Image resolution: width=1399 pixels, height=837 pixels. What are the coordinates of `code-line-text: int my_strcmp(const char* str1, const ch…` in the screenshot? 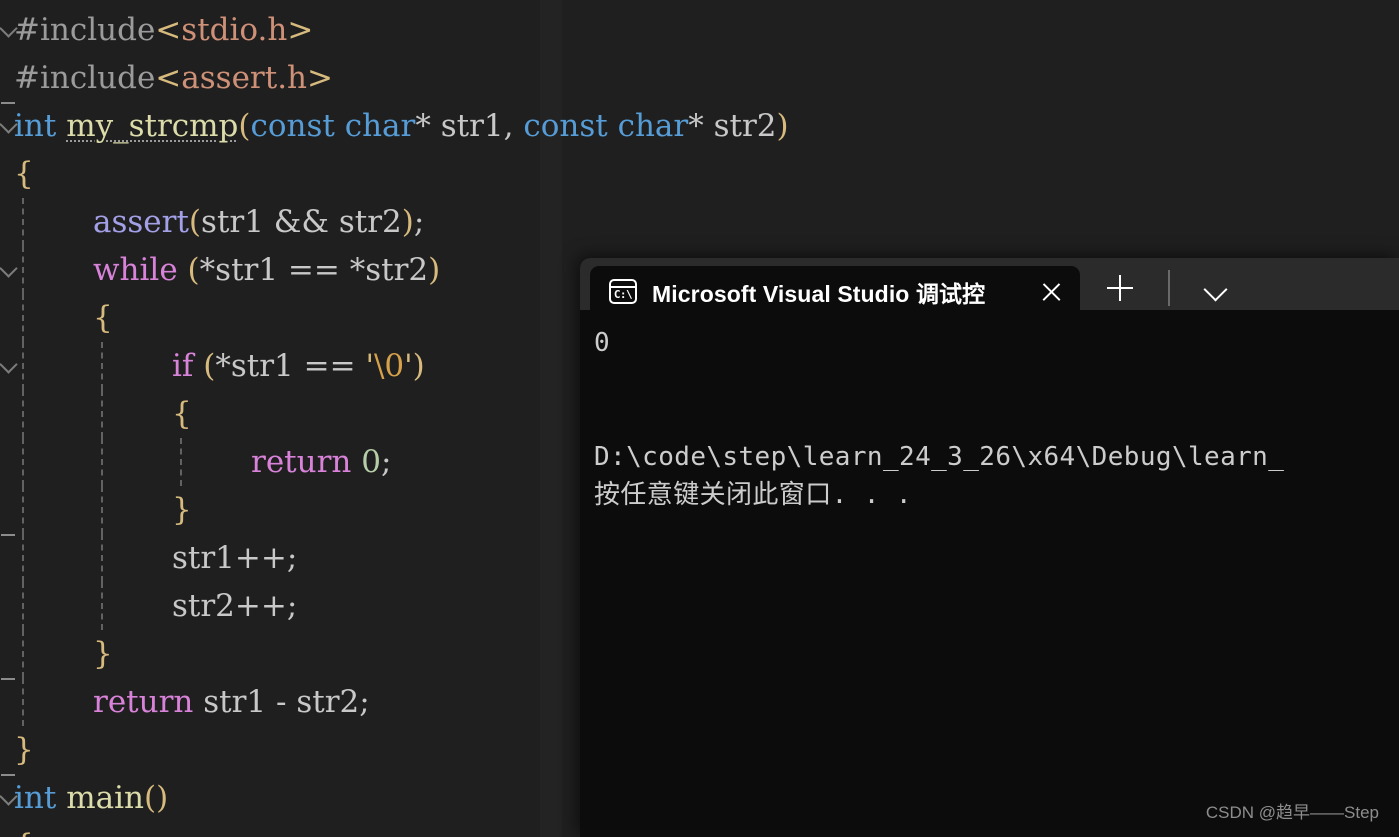 It's located at (401, 126).